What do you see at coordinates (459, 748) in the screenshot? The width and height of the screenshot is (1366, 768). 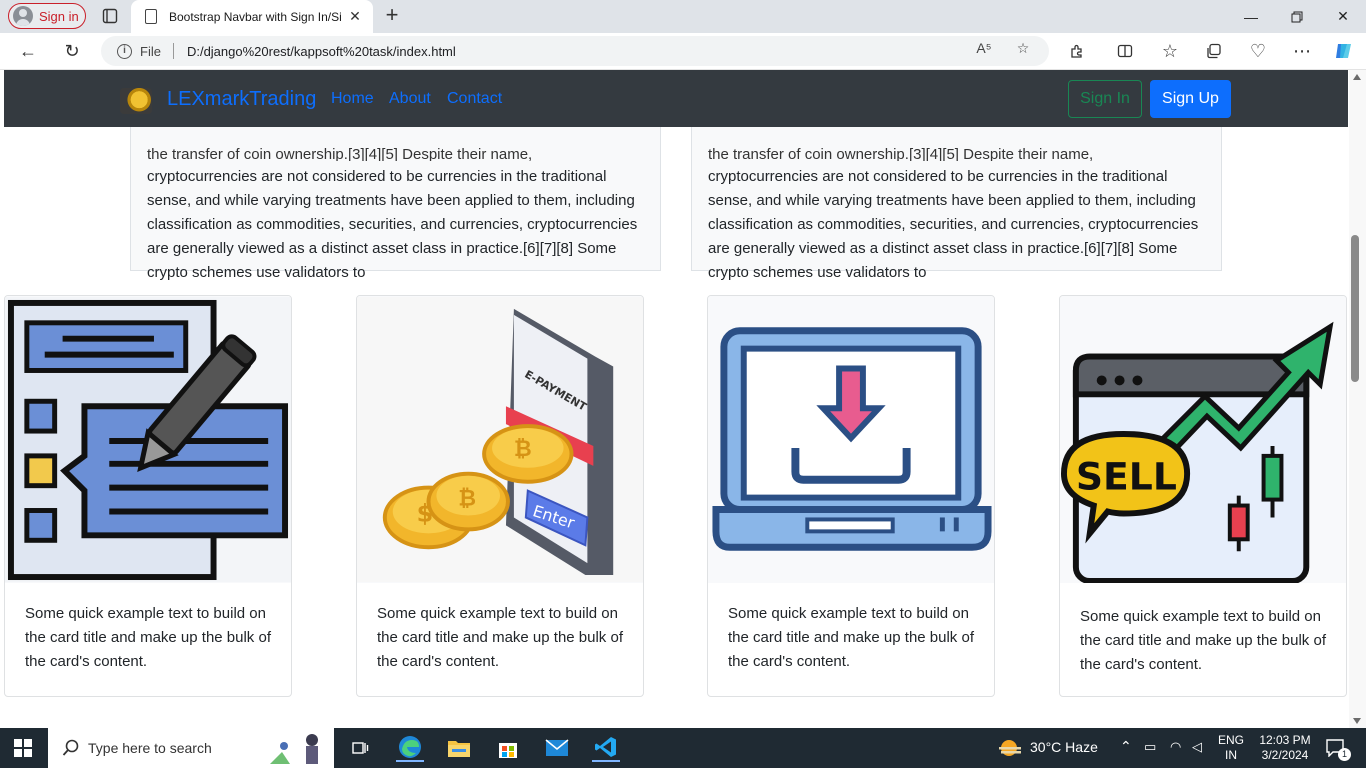 I see `file-explorer-icon` at bounding box center [459, 748].